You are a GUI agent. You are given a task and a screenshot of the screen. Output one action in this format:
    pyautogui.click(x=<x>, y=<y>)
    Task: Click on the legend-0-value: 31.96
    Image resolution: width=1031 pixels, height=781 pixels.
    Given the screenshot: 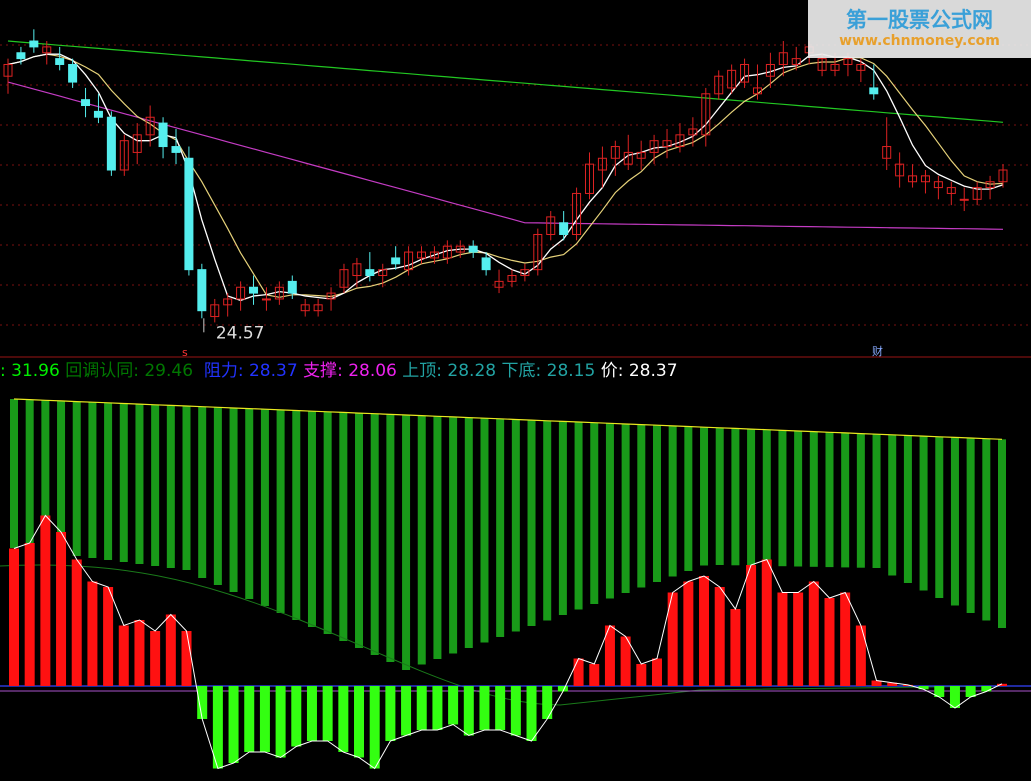 What is the action you would take?
    pyautogui.click(x=35, y=371)
    